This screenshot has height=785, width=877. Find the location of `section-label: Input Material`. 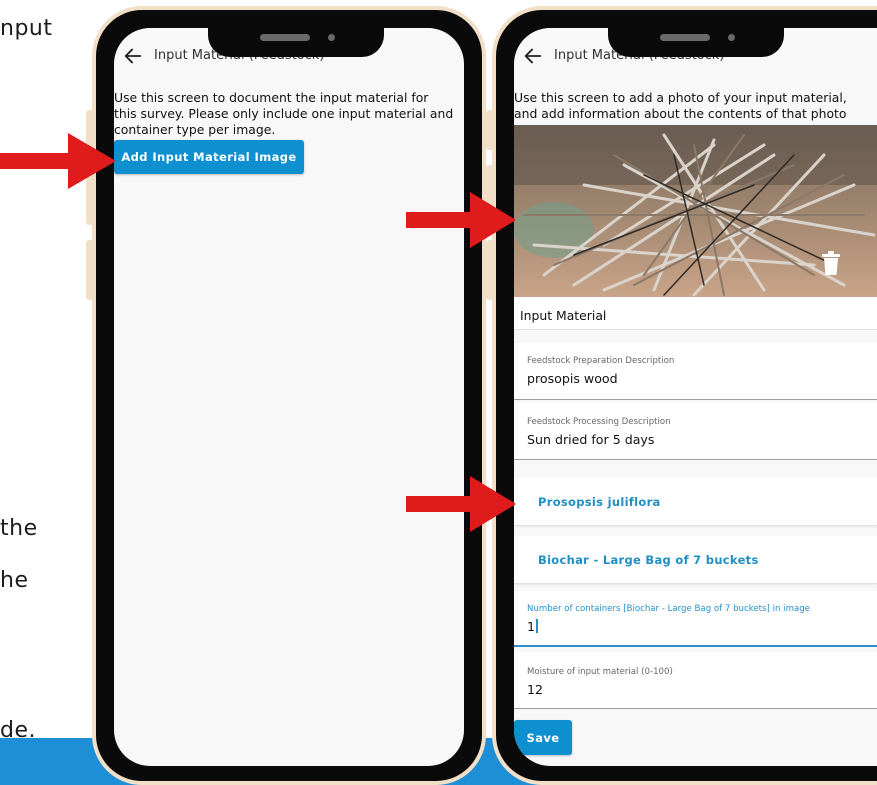

section-label: Input Material is located at coordinates (563, 315).